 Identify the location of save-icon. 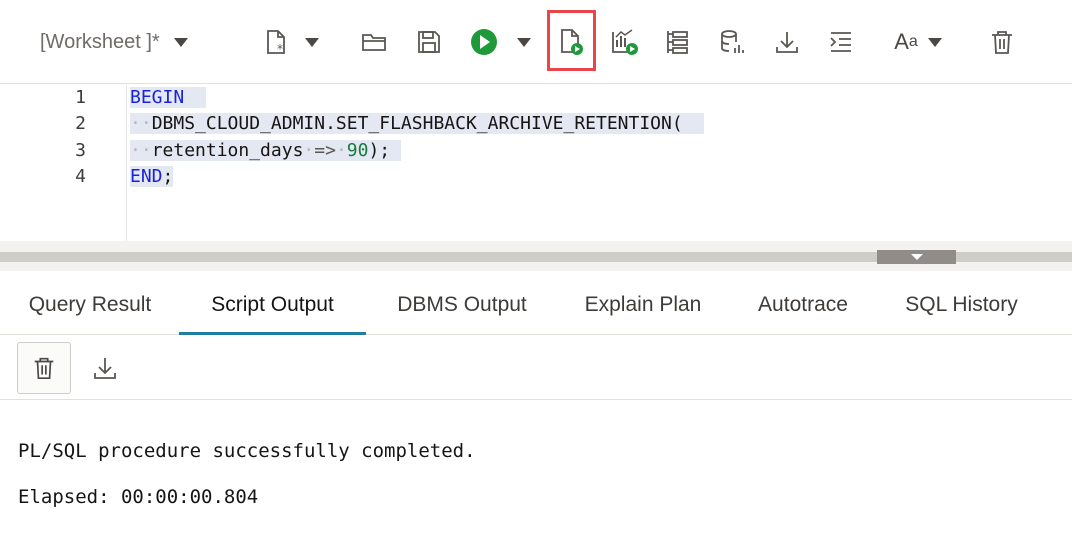
(429, 42).